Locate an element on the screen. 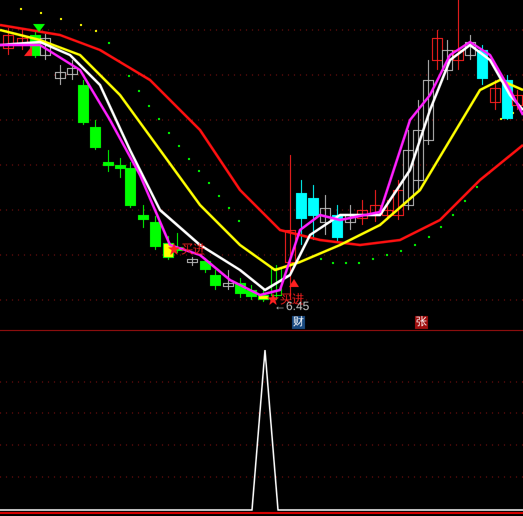 The width and height of the screenshot is (523, 516). event-badge: 财 is located at coordinates (298, 322).